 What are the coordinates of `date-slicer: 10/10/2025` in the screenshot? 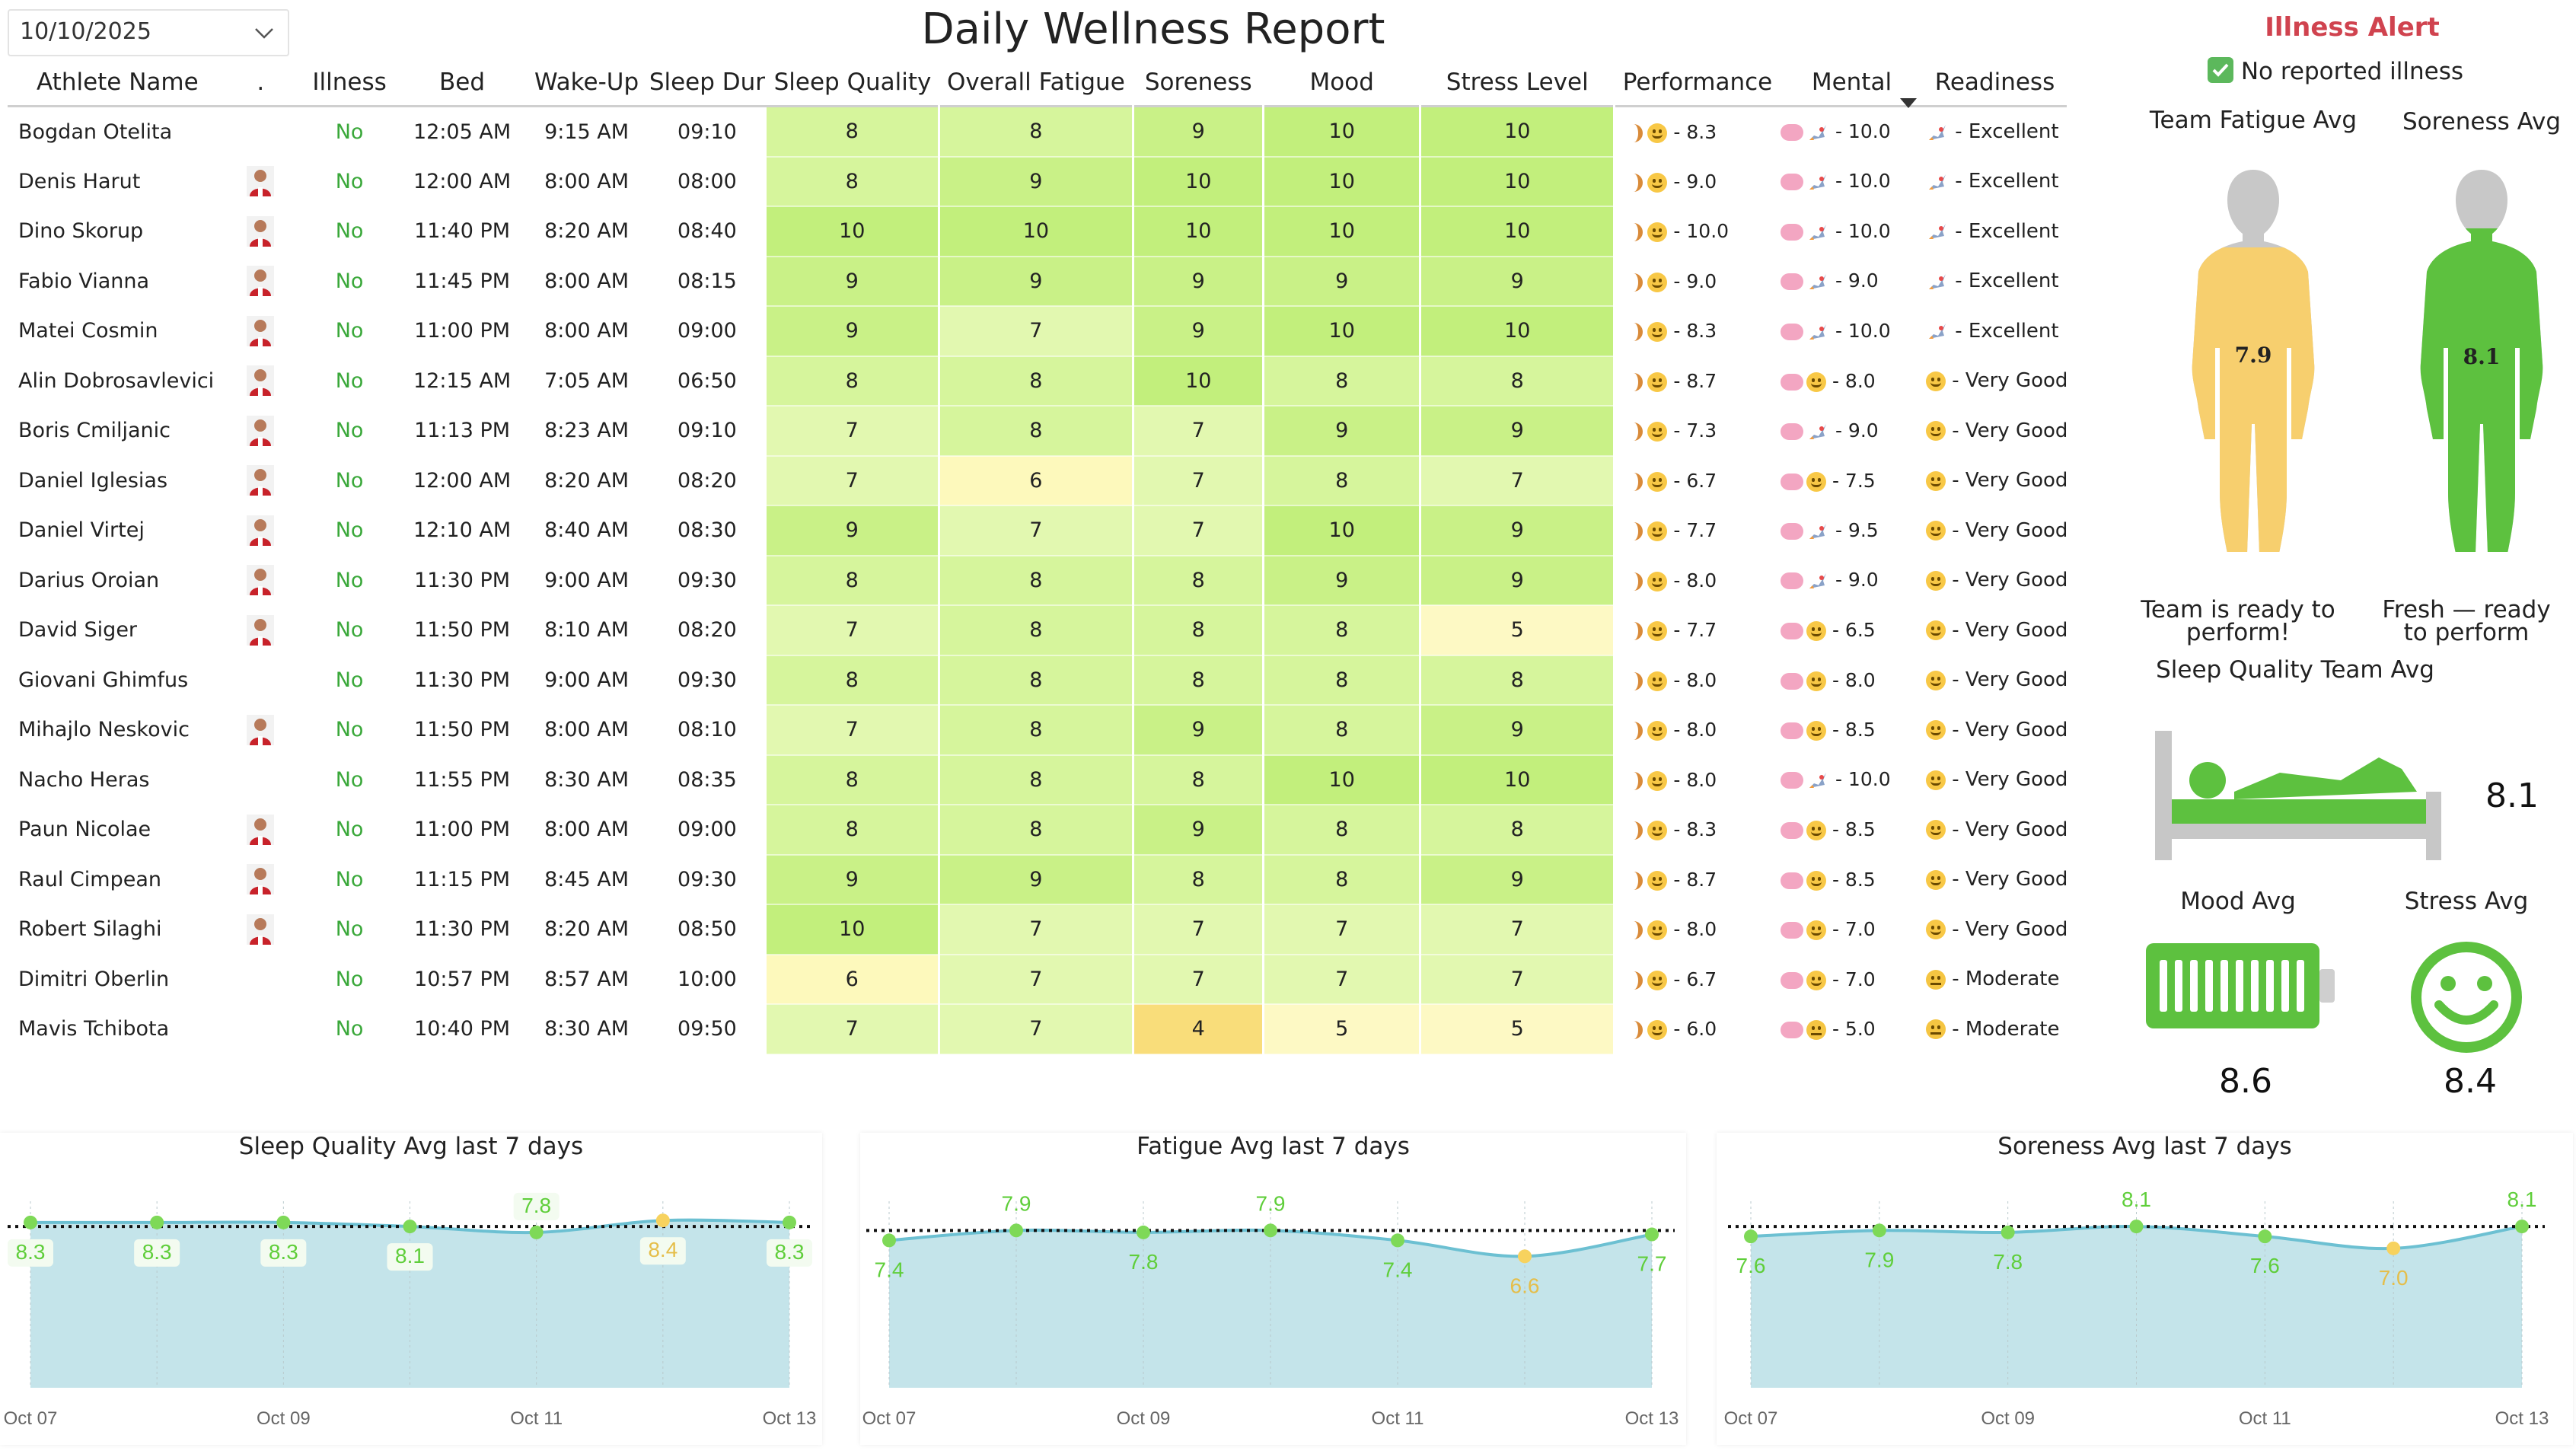 It's located at (148, 32).